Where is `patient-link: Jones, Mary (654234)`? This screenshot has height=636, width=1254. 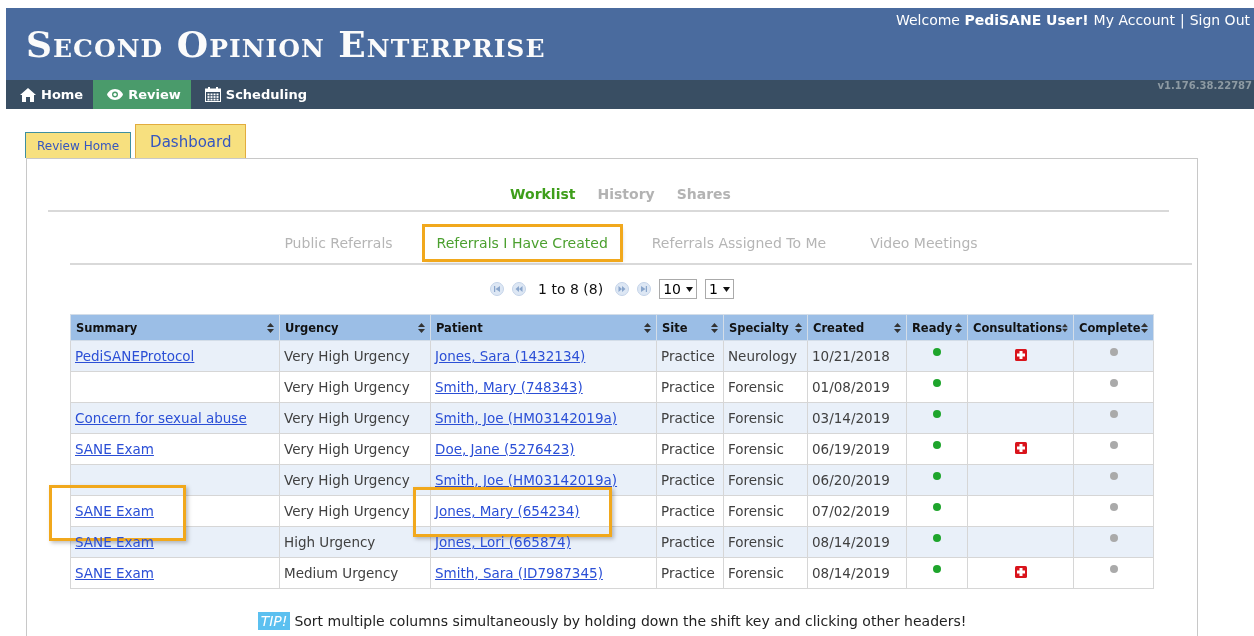
patient-link: Jones, Mary (654234) is located at coordinates (507, 511).